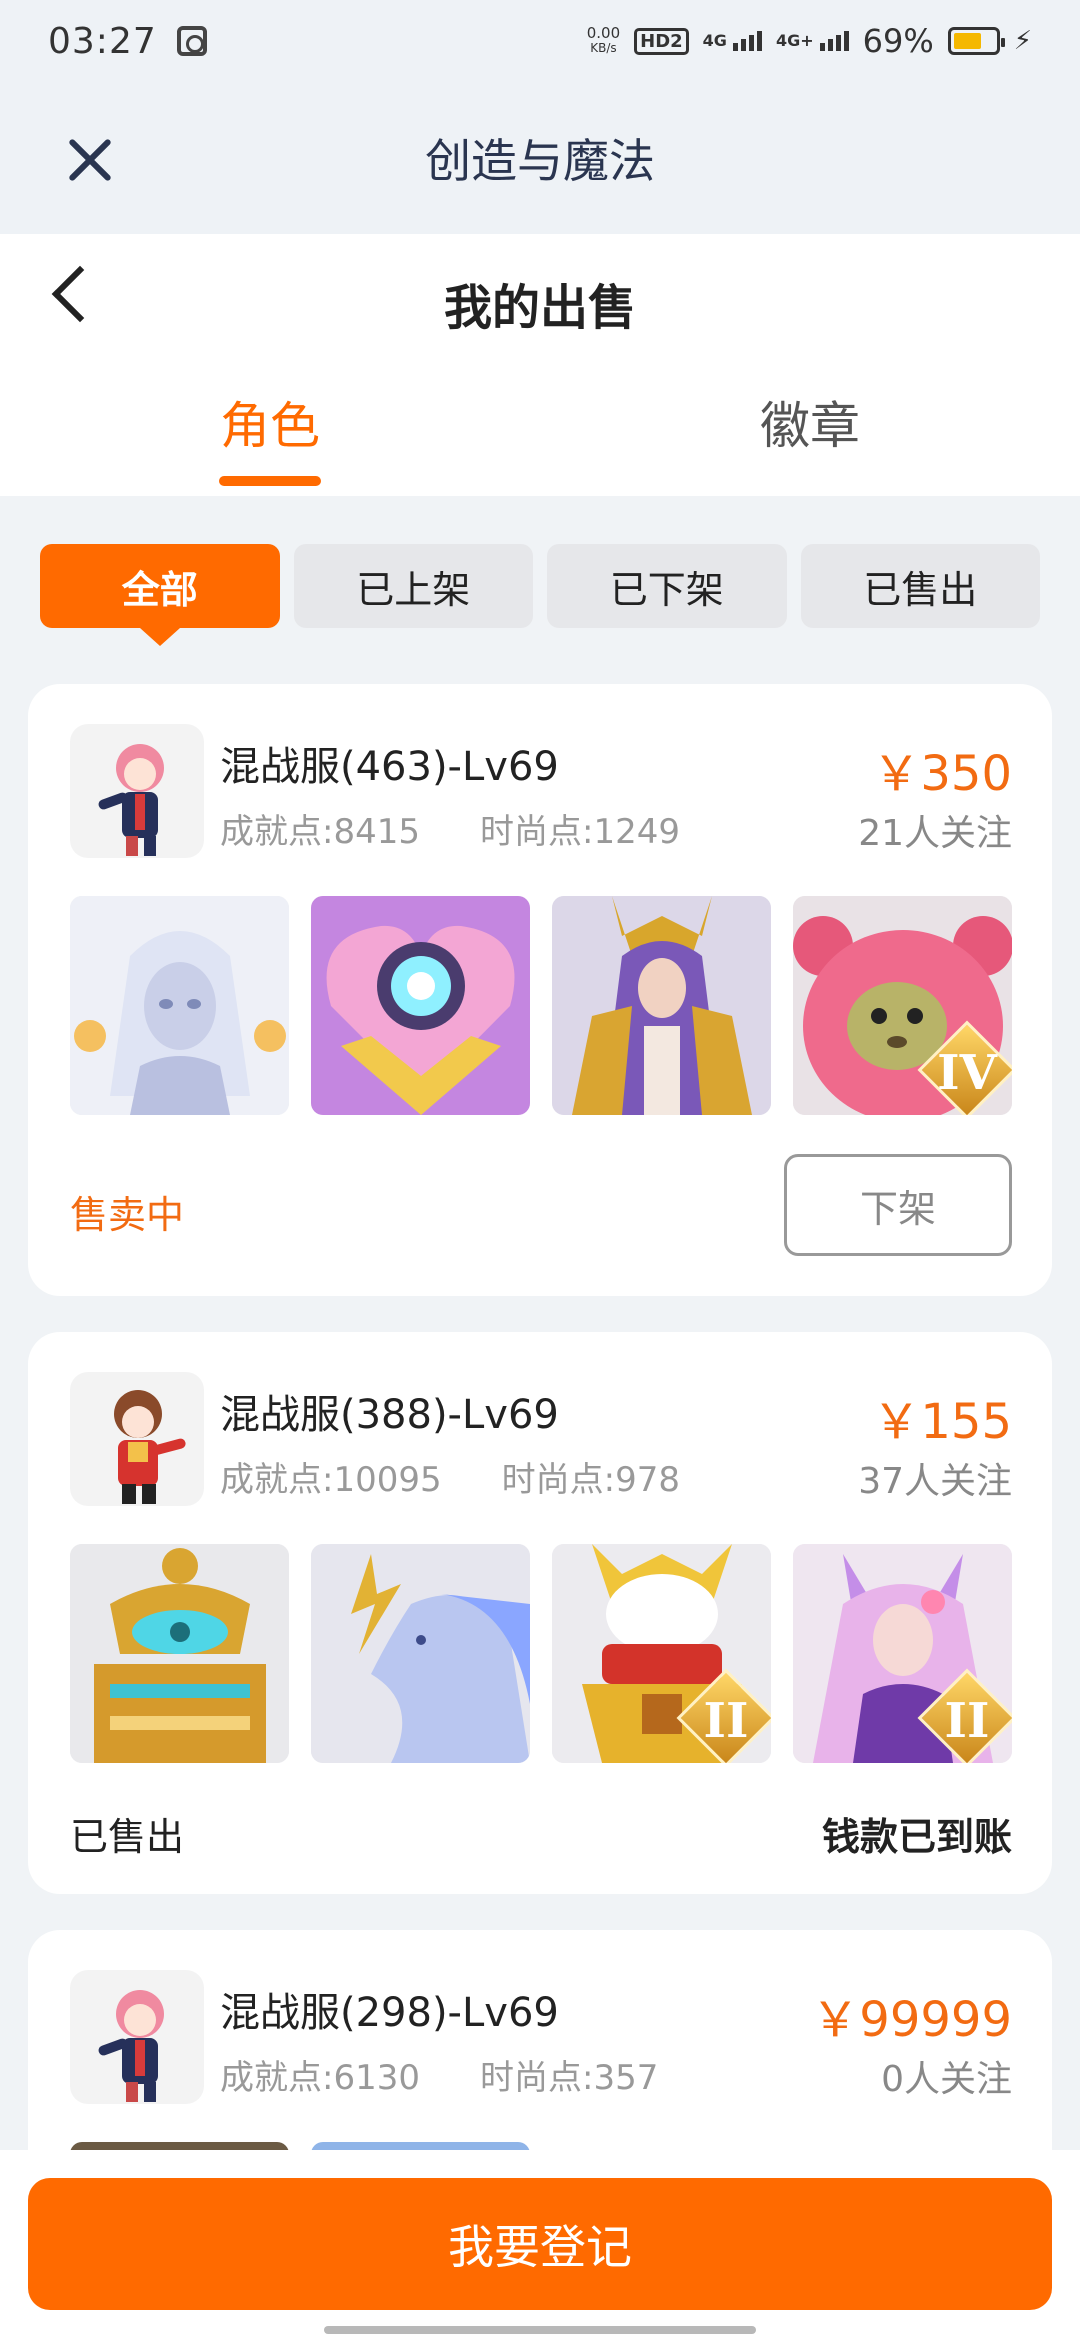  What do you see at coordinates (920, 586) in the screenshot?
I see `filter-sold: 已售出` at bounding box center [920, 586].